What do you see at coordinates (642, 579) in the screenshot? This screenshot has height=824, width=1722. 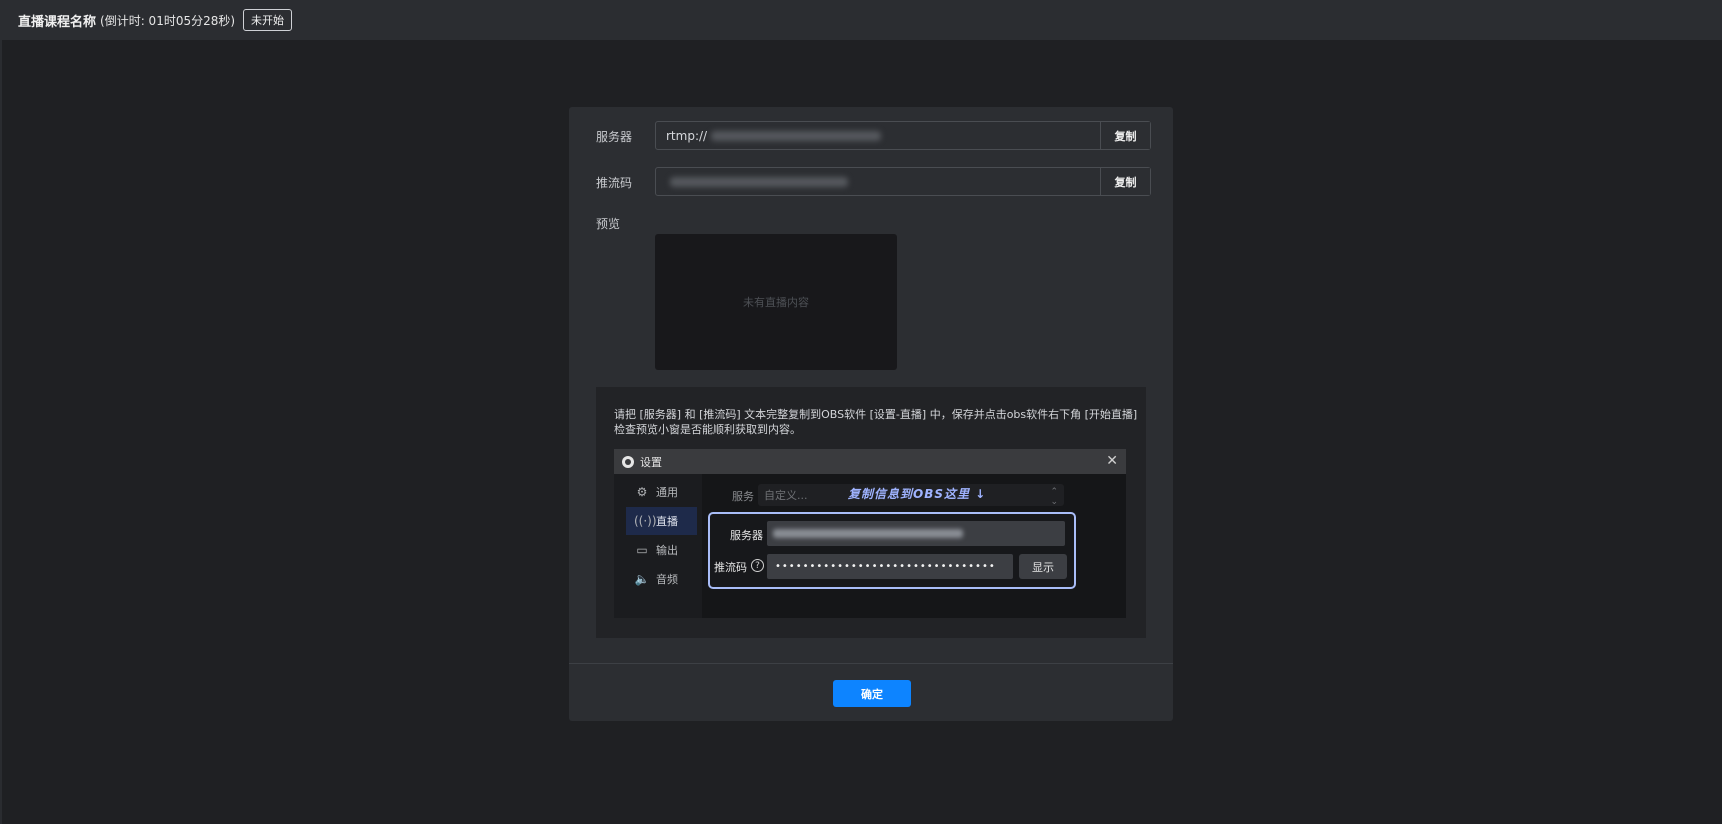 I see `speaker-icon: 🔈` at bounding box center [642, 579].